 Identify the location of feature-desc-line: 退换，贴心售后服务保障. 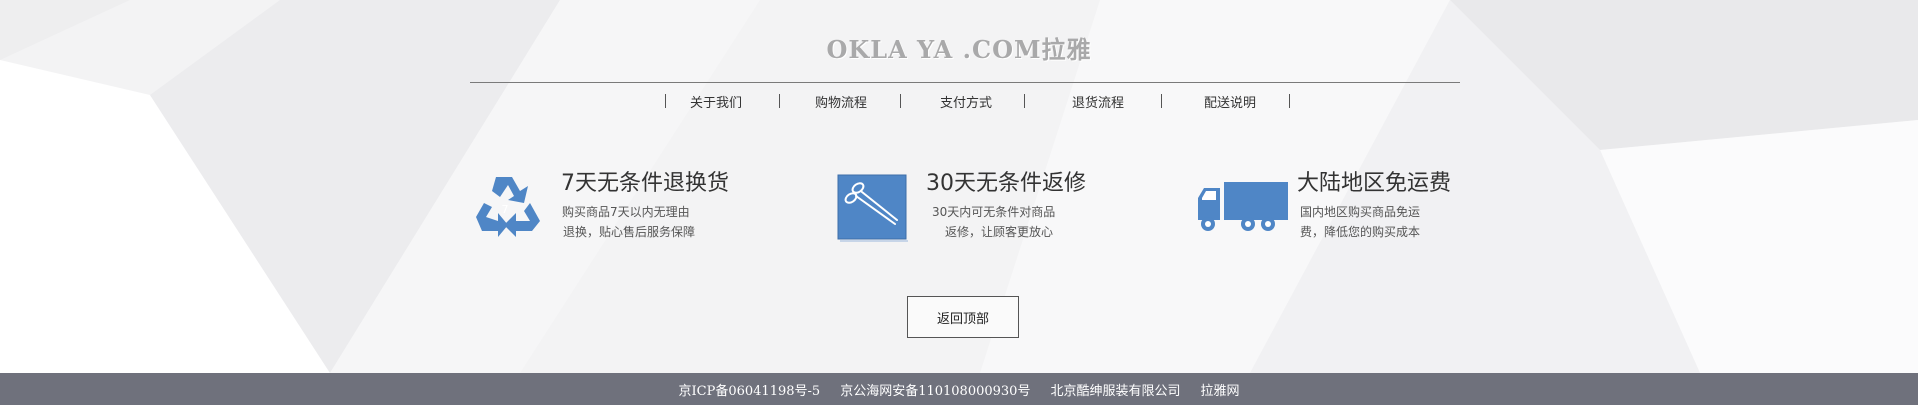
(629, 232).